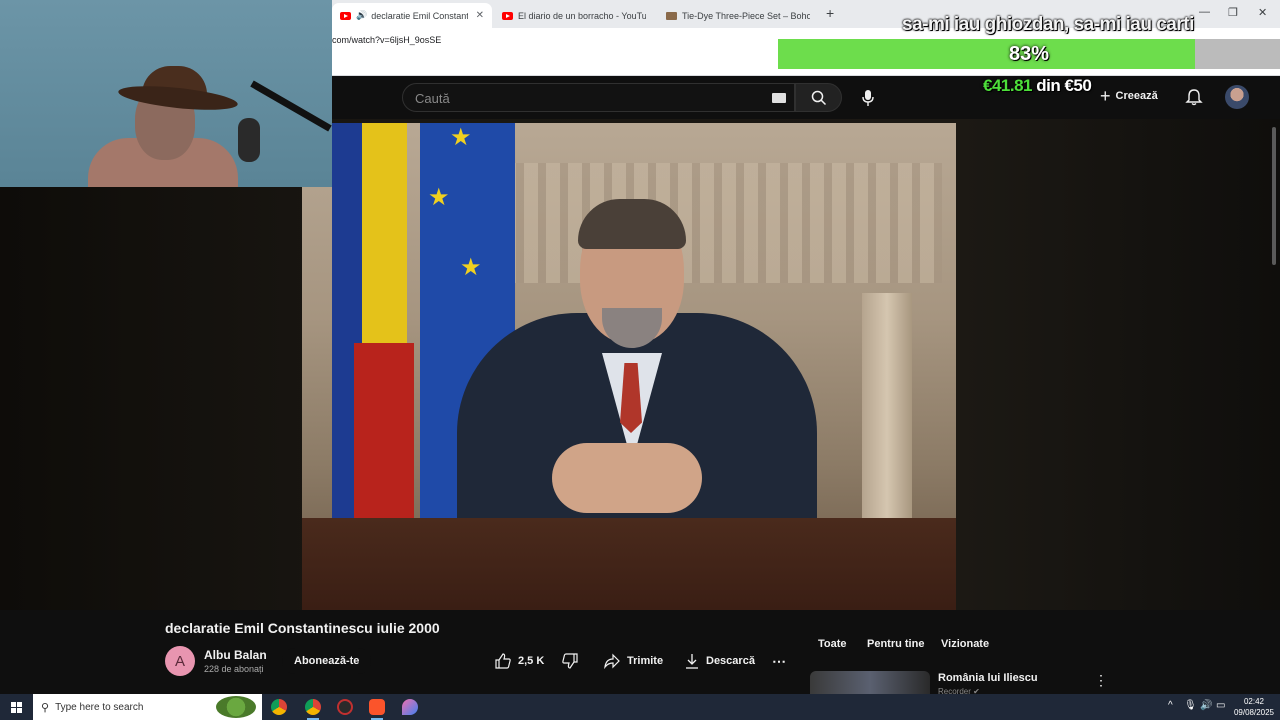 The image size is (1280, 720). I want to click on url-text: com/watch?v=6ljsH_9osSE, so click(386, 40).